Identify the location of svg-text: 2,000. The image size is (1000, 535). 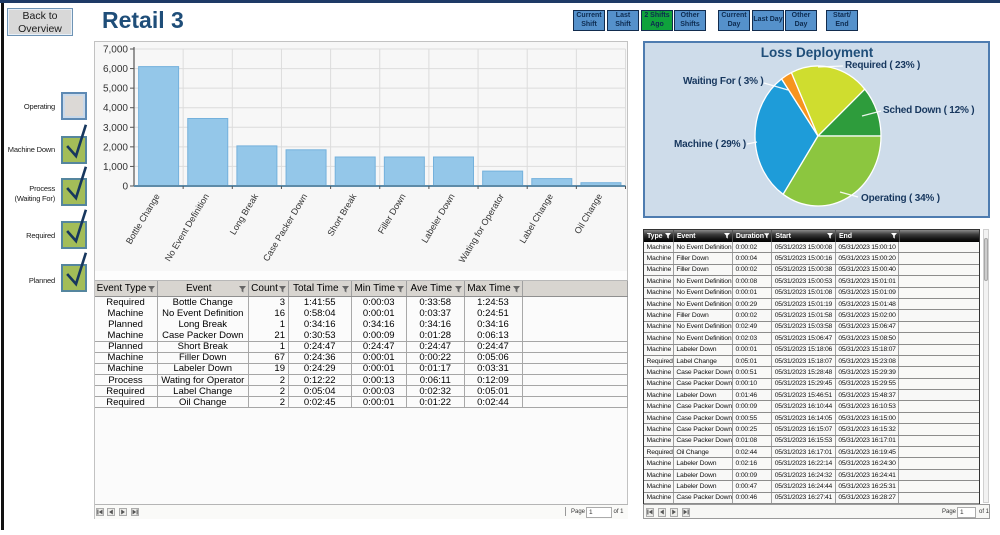
(115, 147).